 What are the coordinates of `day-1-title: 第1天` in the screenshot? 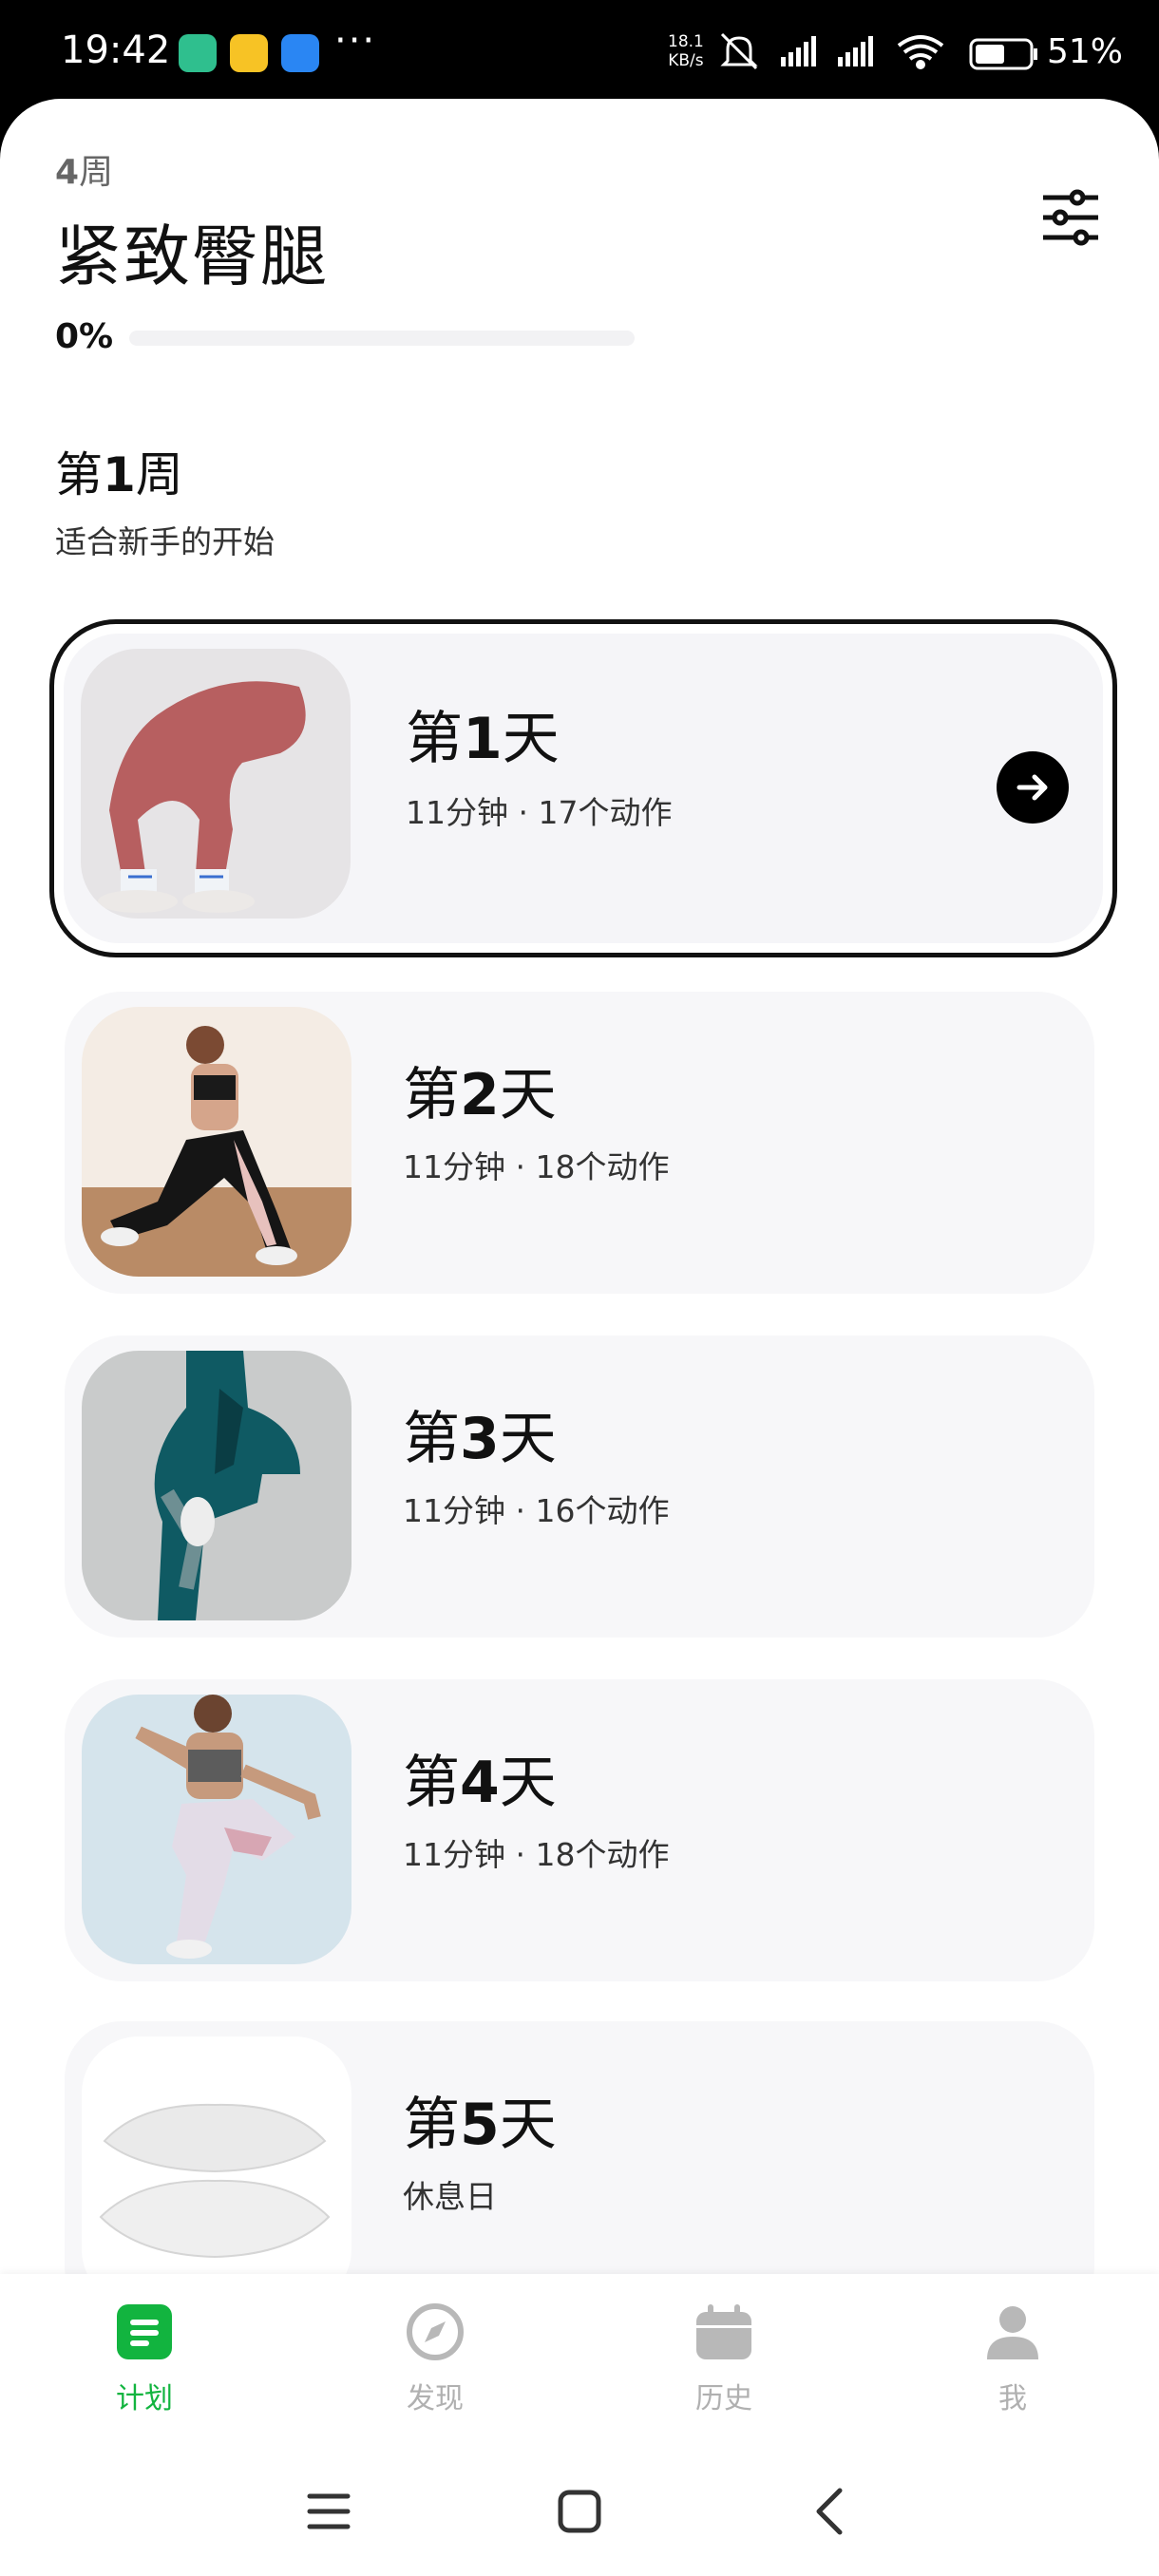 It's located at (483, 733).